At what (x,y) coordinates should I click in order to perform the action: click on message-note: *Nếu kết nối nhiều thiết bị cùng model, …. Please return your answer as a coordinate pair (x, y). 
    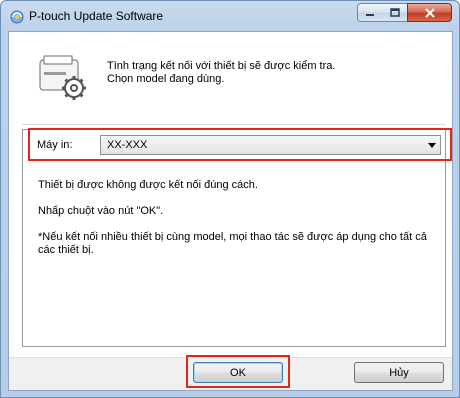
    Looking at the image, I should click on (232, 243).